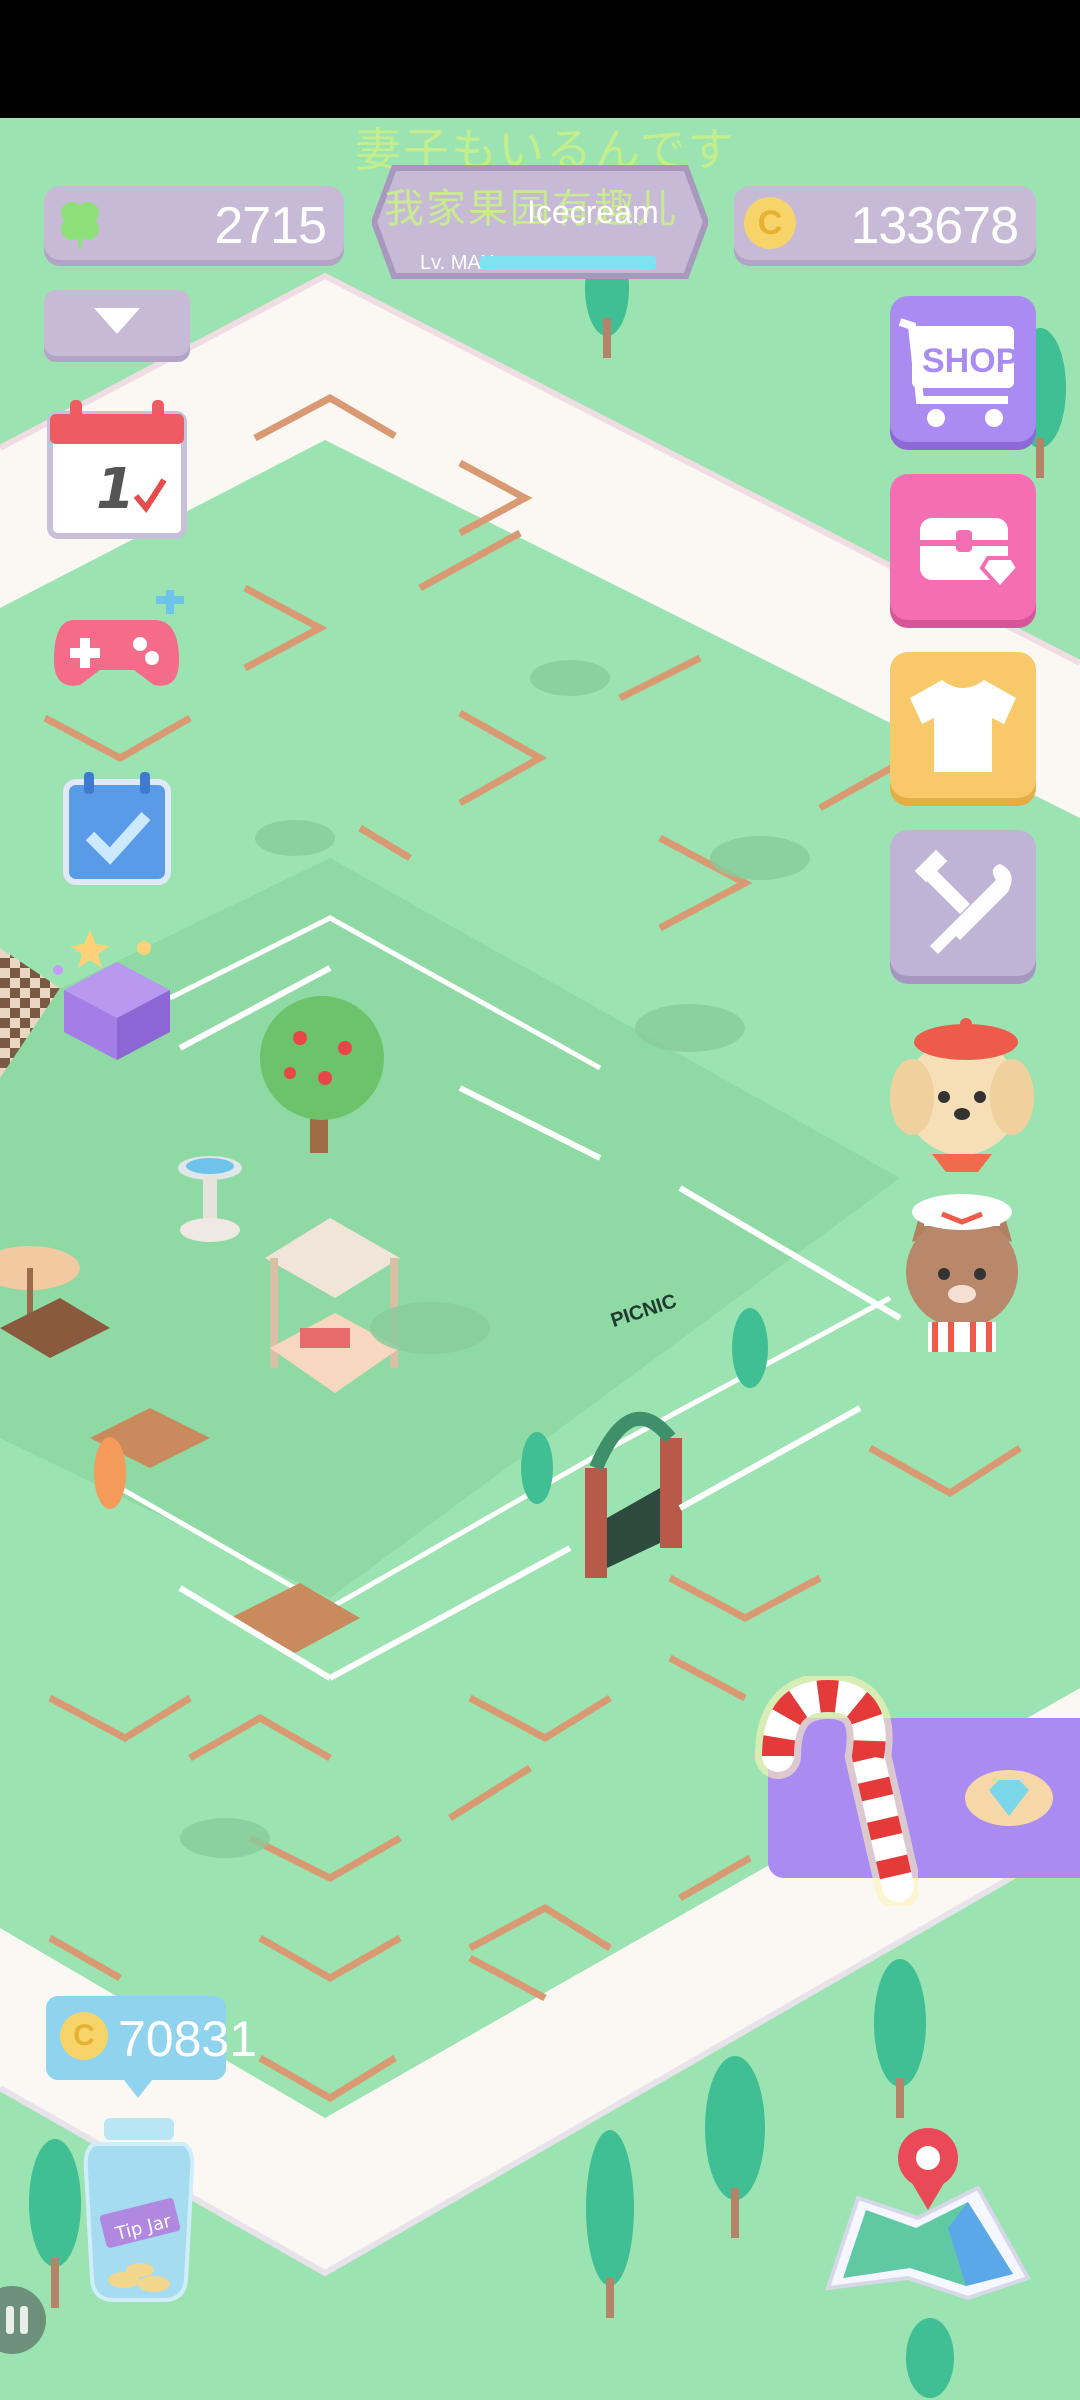  What do you see at coordinates (568, 263) in the screenshot?
I see `level-progress-bar` at bounding box center [568, 263].